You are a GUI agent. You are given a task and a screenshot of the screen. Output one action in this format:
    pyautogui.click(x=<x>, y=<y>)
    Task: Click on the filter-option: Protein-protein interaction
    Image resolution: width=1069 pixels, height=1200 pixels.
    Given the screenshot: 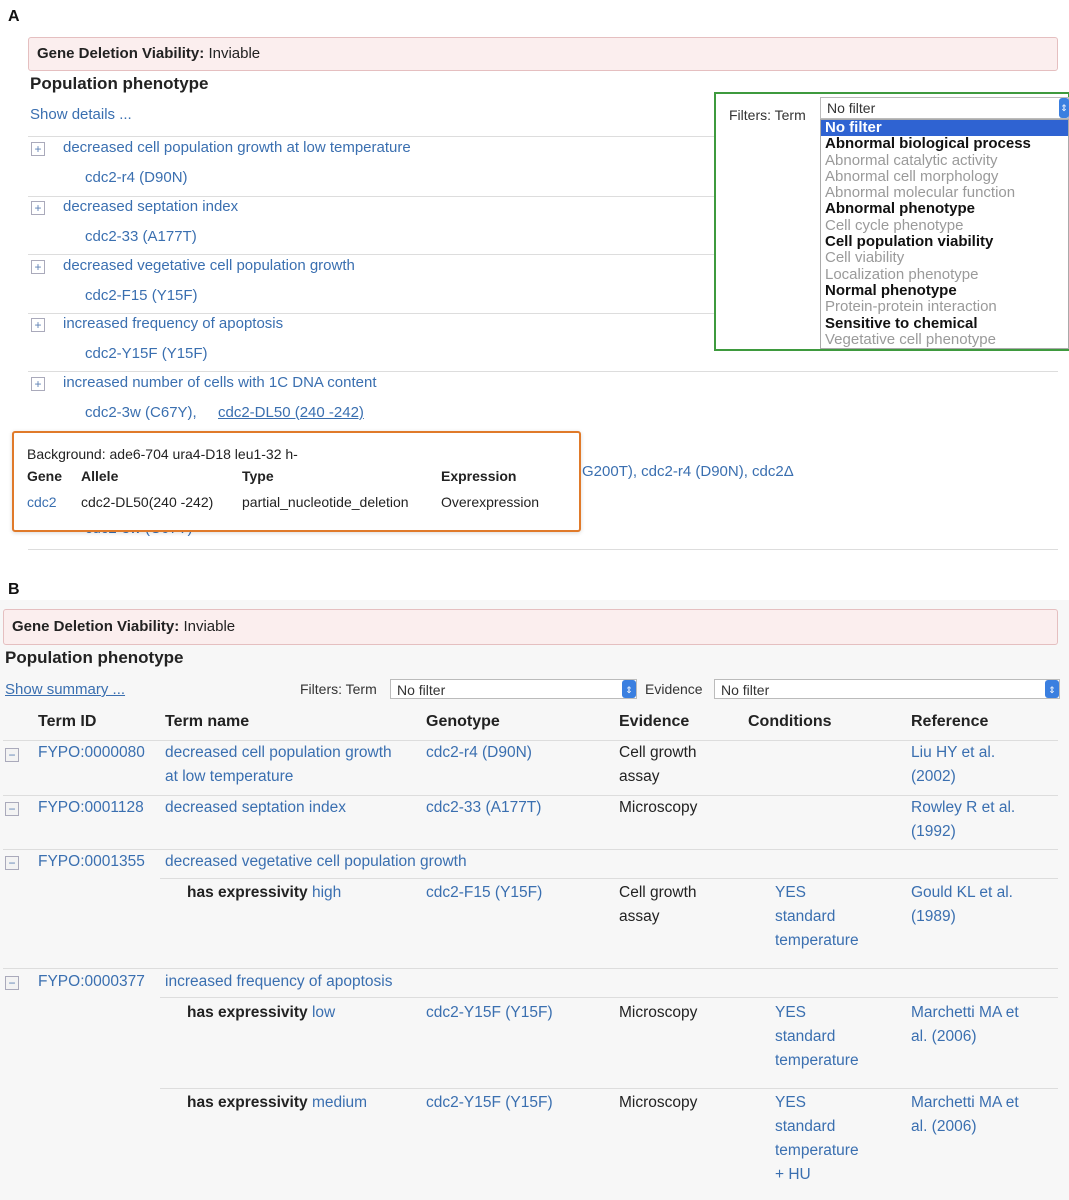 What is the action you would take?
    pyautogui.click(x=944, y=307)
    